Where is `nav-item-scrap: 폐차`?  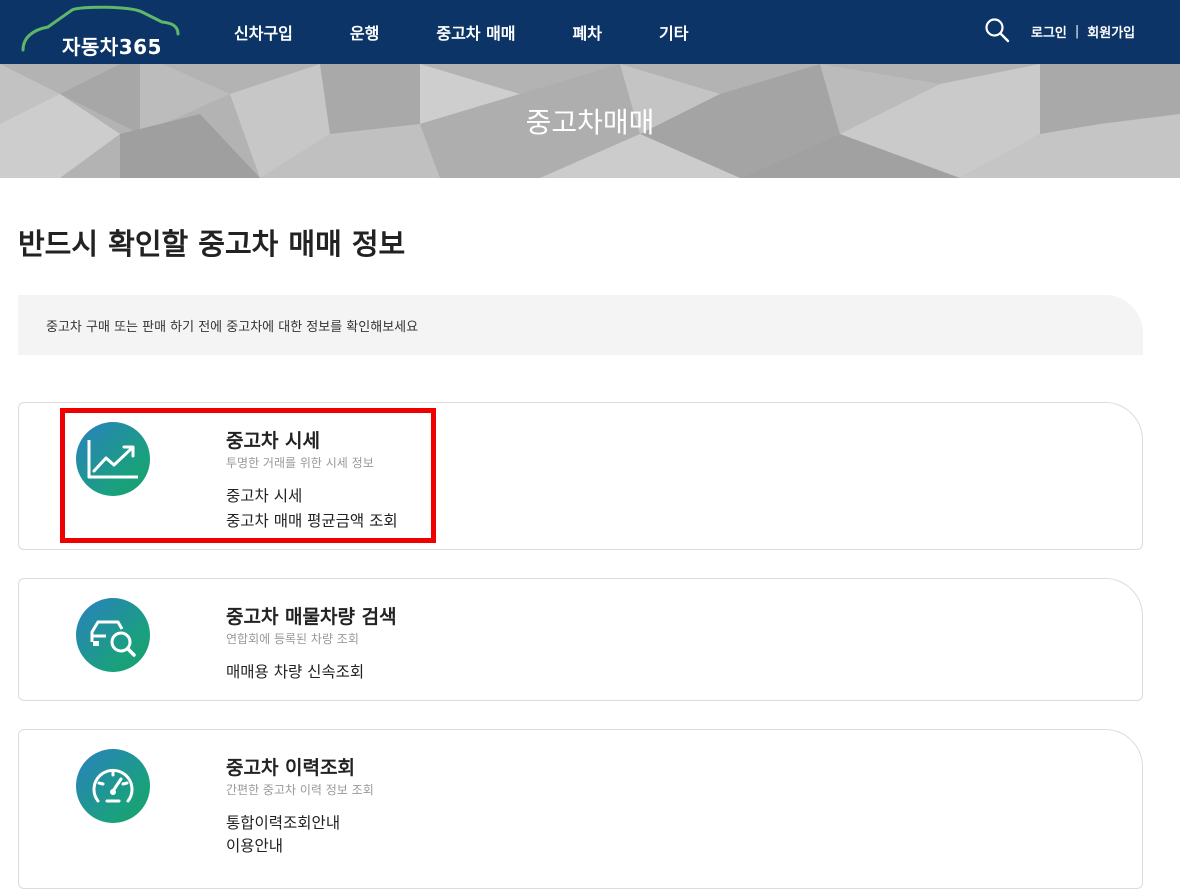 nav-item-scrap: 폐차 is located at coordinates (587, 32).